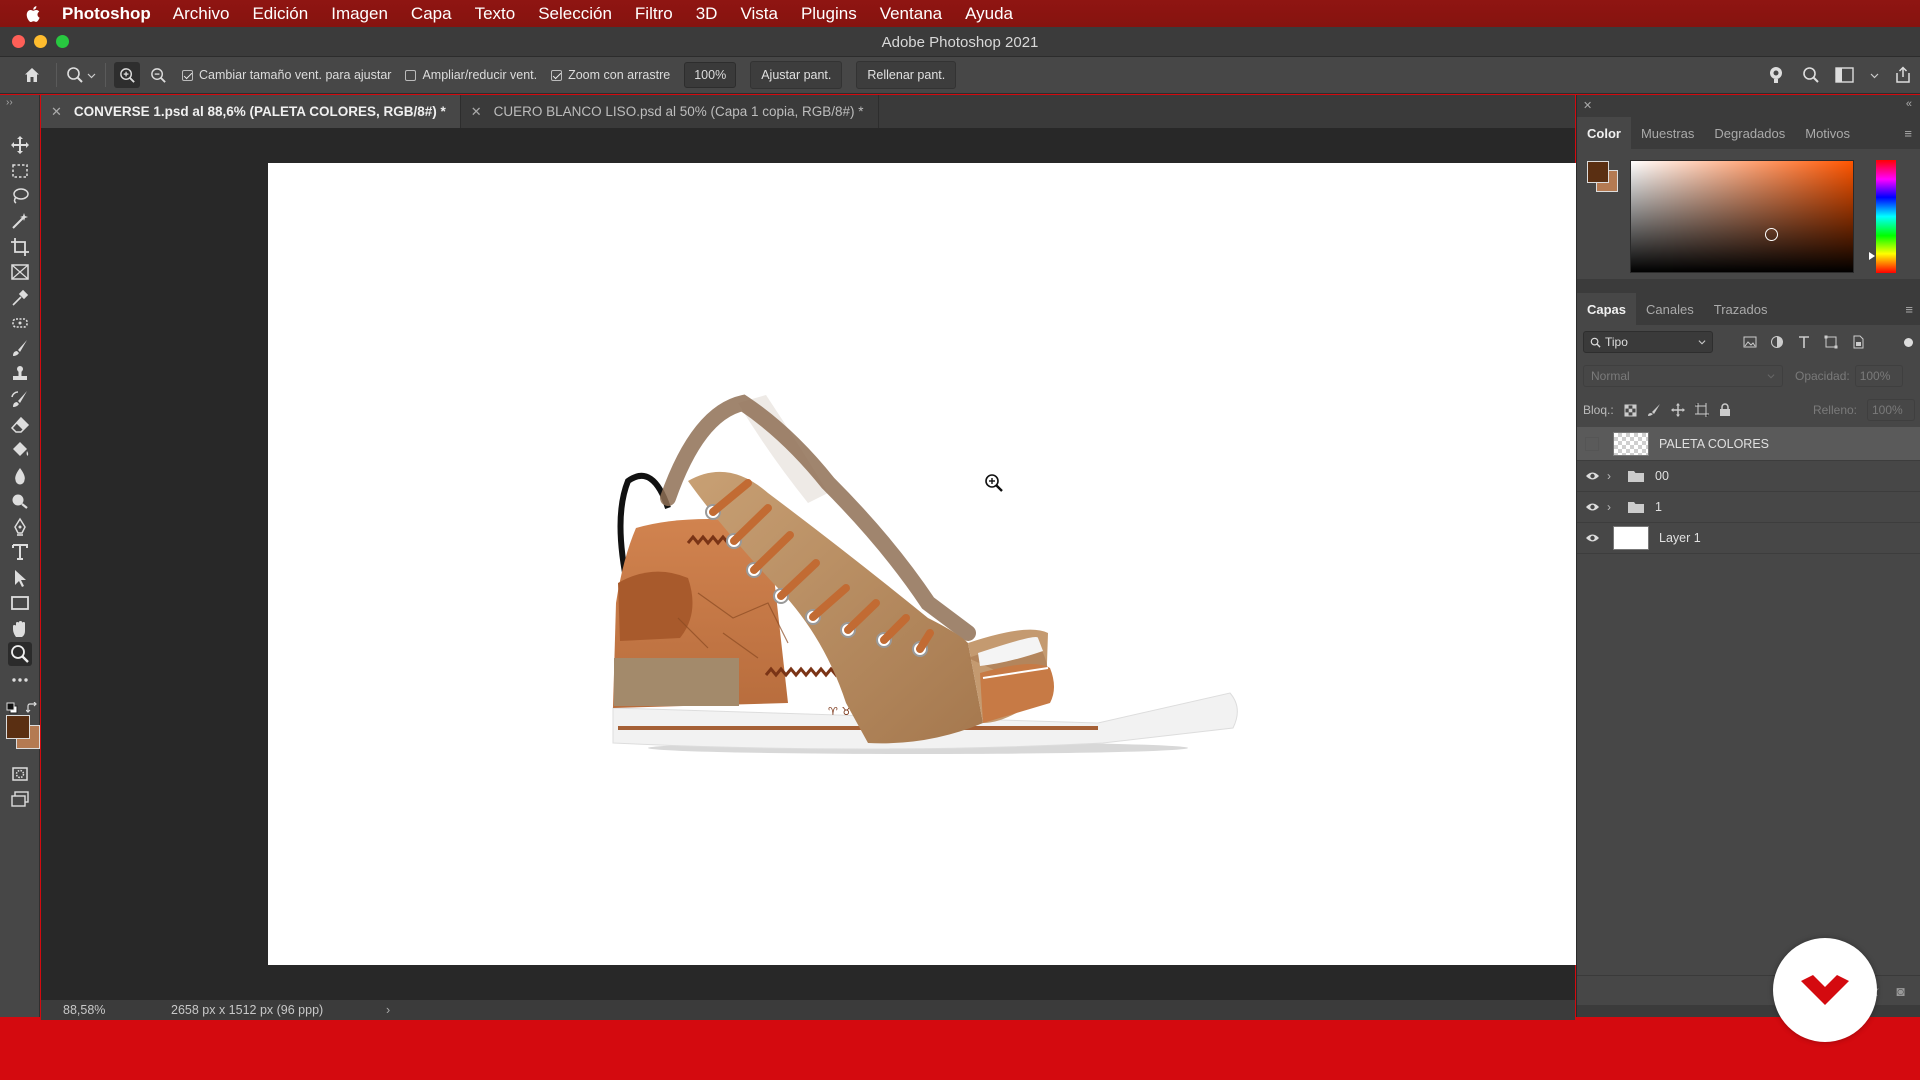  Describe the element at coordinates (989, 14) in the screenshot. I see `menu-ayuda: Ayuda` at that location.